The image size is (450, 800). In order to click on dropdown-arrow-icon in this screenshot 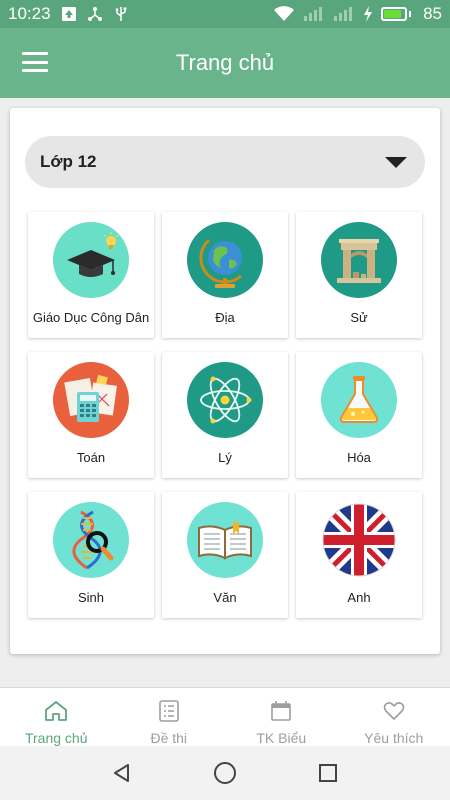, I will do `click(396, 162)`.